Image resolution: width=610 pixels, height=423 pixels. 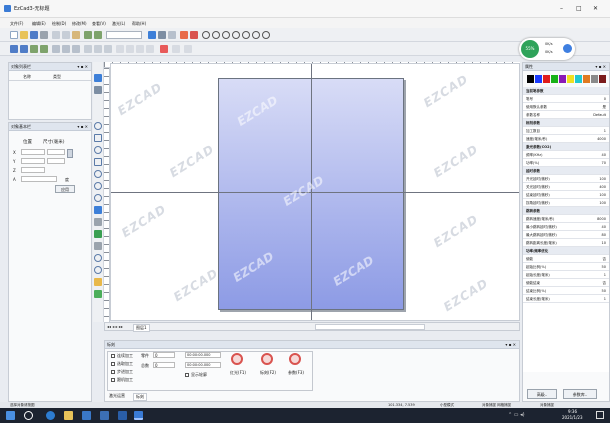 What do you see at coordinates (120, 49) in the screenshot?
I see `text-icon` at bounding box center [120, 49].